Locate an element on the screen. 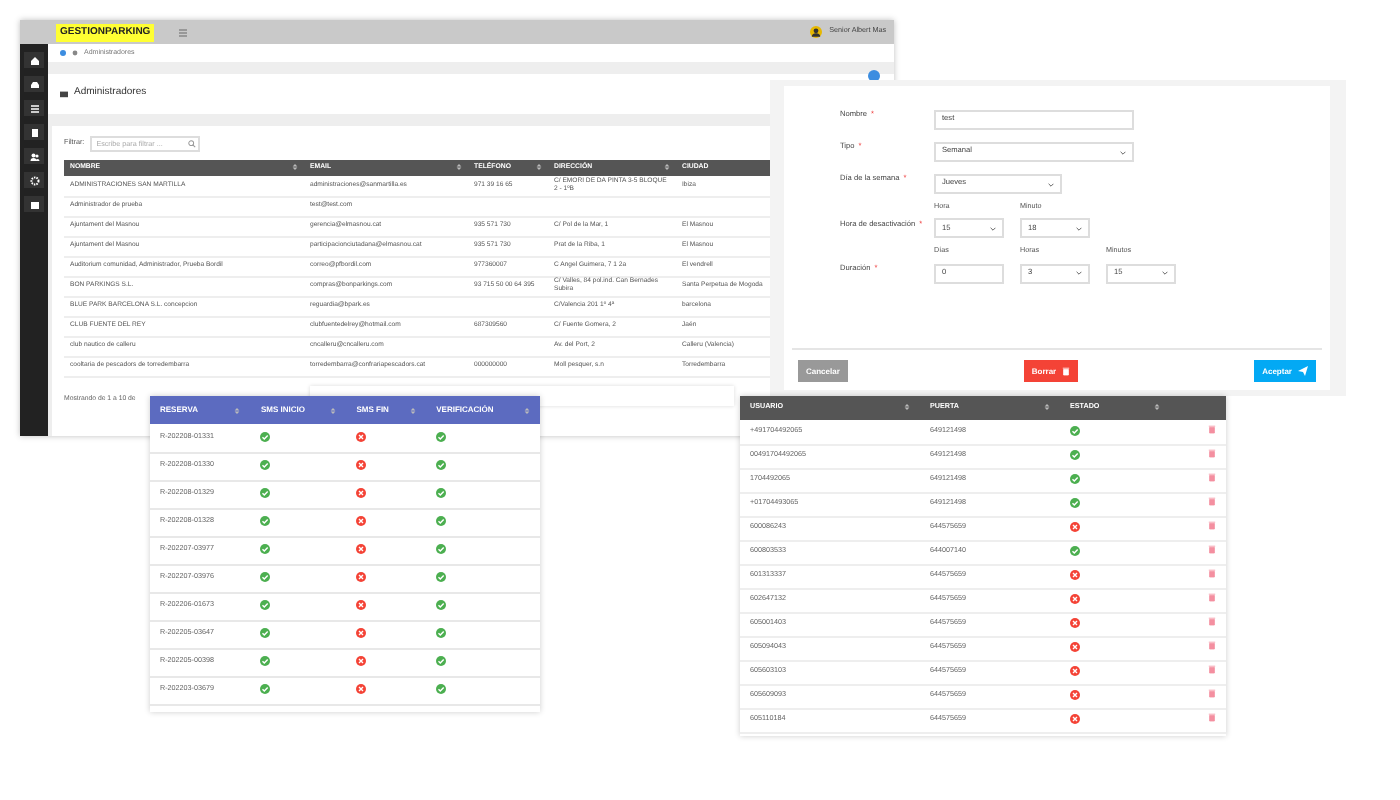 This screenshot has width=1400, height=800. search-icon is located at coordinates (192, 144).